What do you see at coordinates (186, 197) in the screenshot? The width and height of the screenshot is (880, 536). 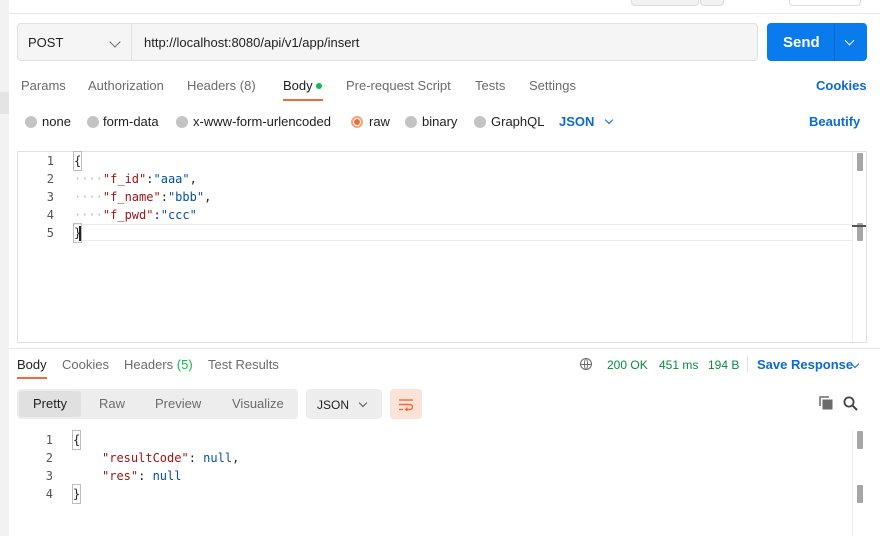 I see `code-value: "bbb"` at bounding box center [186, 197].